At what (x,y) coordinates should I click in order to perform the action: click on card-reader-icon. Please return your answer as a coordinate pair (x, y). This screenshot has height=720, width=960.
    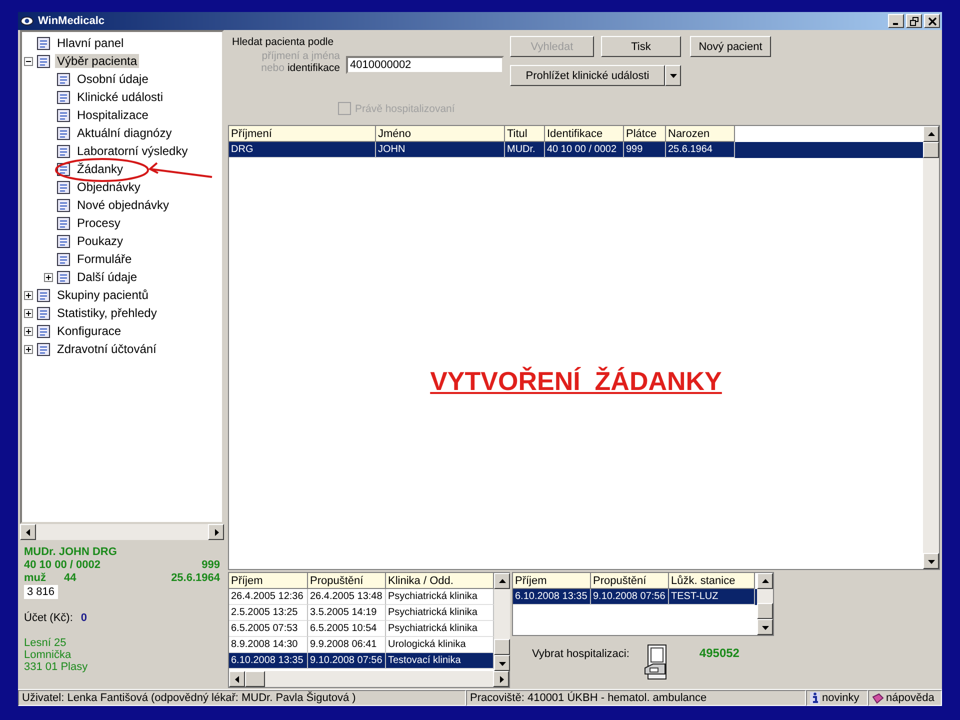
    Looking at the image, I should click on (656, 663).